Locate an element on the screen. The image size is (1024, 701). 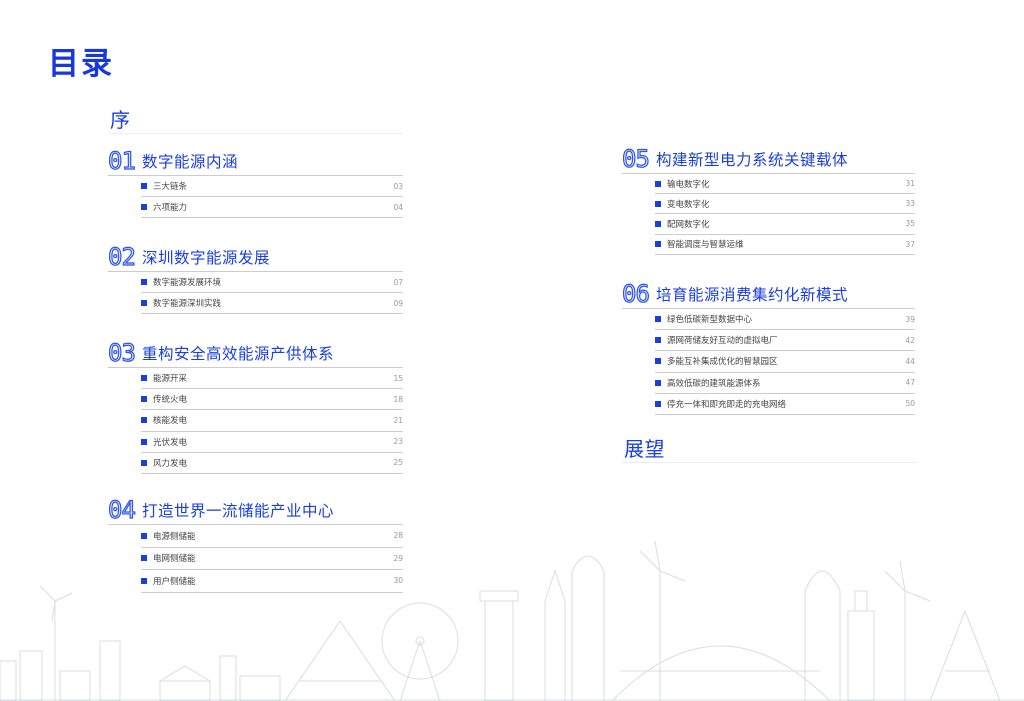
entry-label: 核能发电 is located at coordinates (170, 421).